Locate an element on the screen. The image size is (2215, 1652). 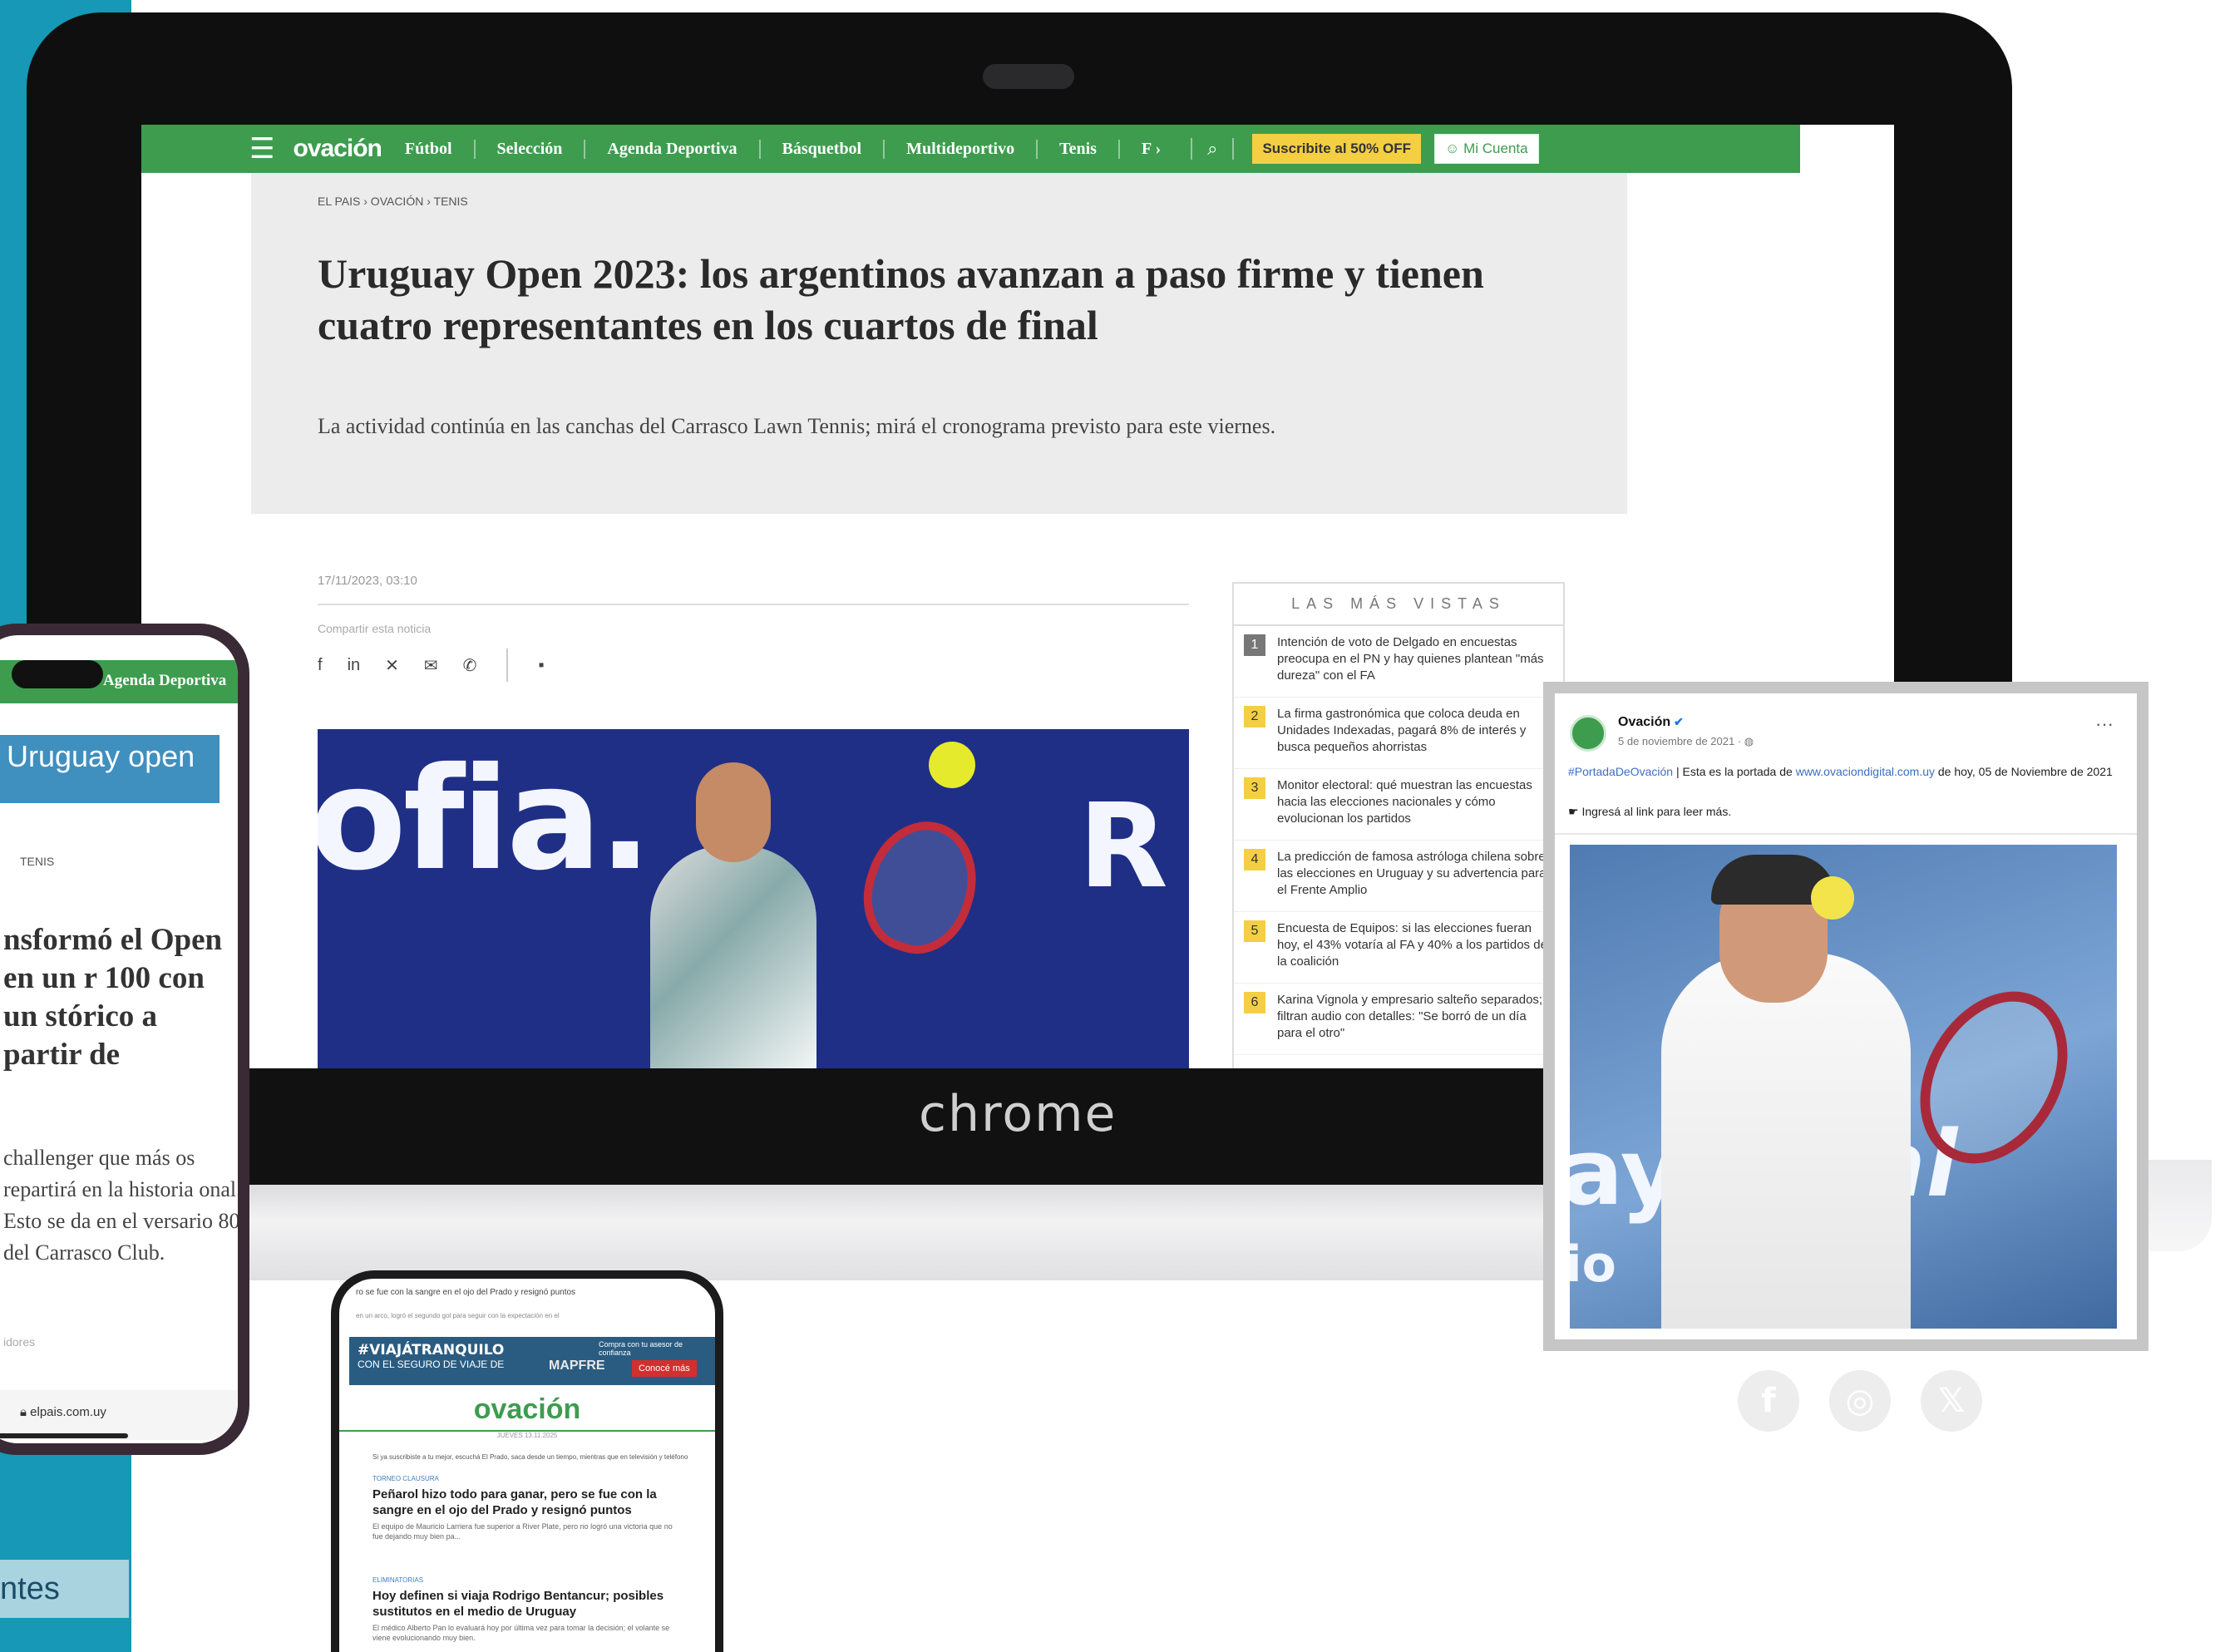
rank-badge: 1 is located at coordinates (1255, 645).